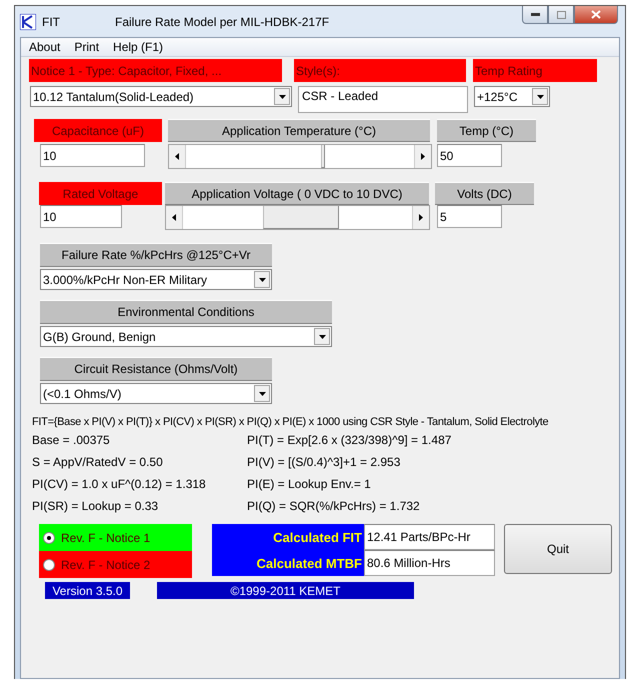  What do you see at coordinates (119, 484) in the screenshot?
I see `factor-text: PI(CV) = 1.0 x uF^(0.12) = 1.318` at bounding box center [119, 484].